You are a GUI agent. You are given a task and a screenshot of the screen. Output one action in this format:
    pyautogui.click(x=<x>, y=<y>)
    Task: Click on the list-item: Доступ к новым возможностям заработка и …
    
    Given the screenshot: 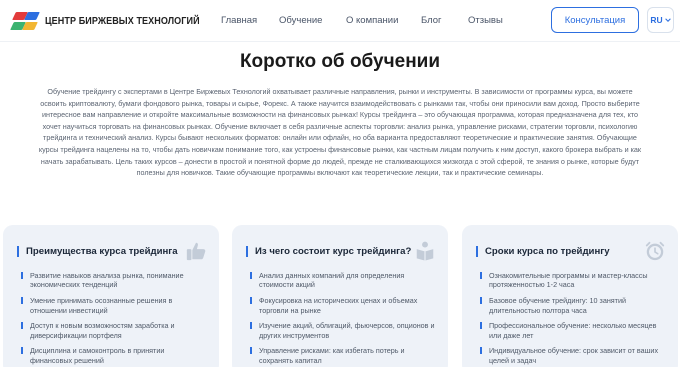 What is the action you would take?
    pyautogui.click(x=114, y=330)
    